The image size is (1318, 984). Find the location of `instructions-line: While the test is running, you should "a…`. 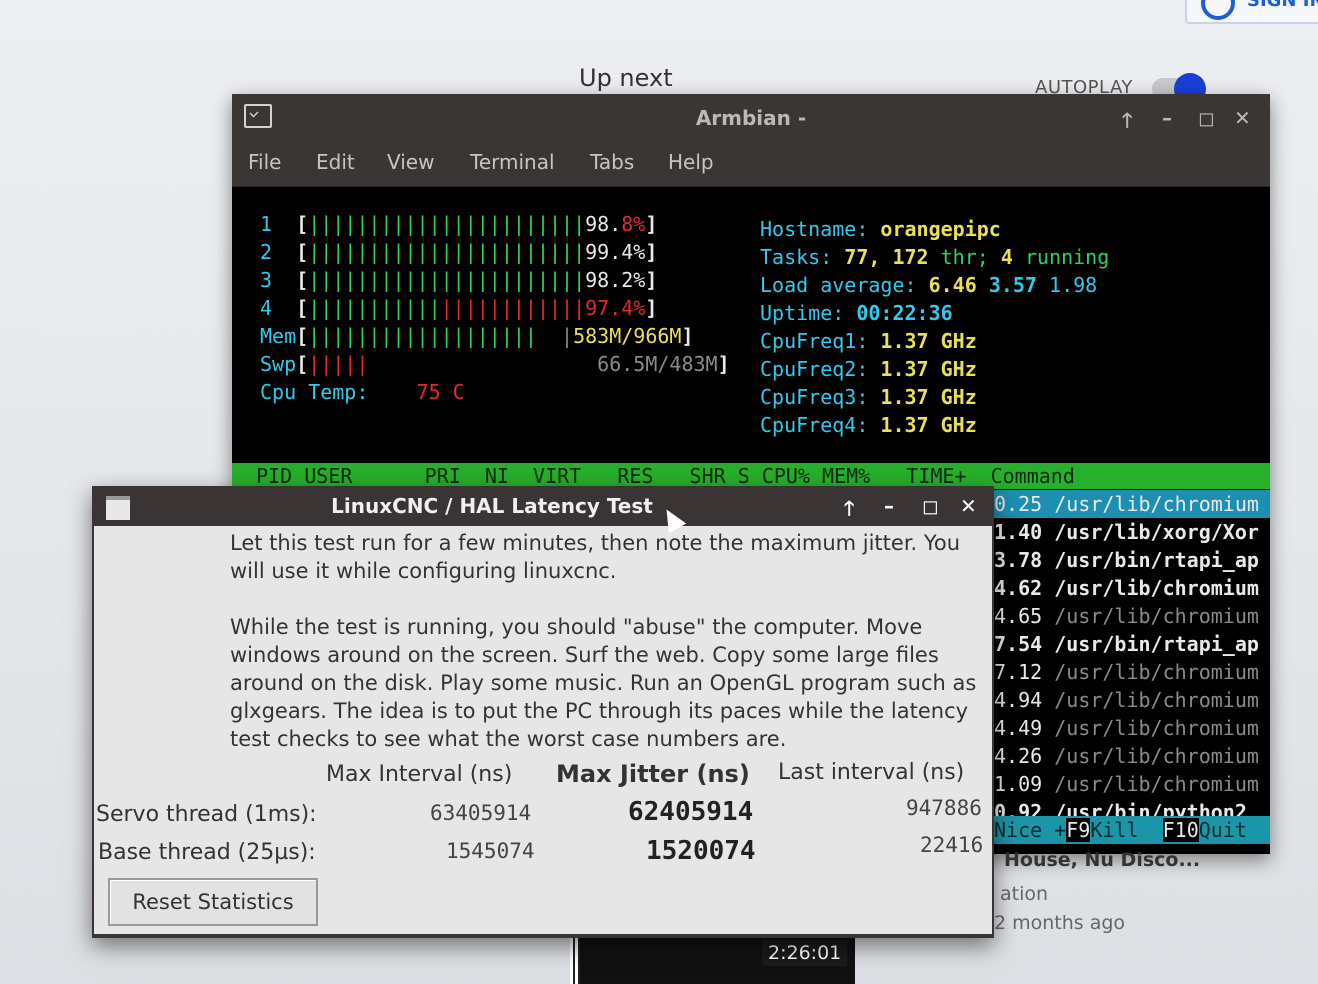

instructions-line: While the test is running, you should "a… is located at coordinates (576, 627).